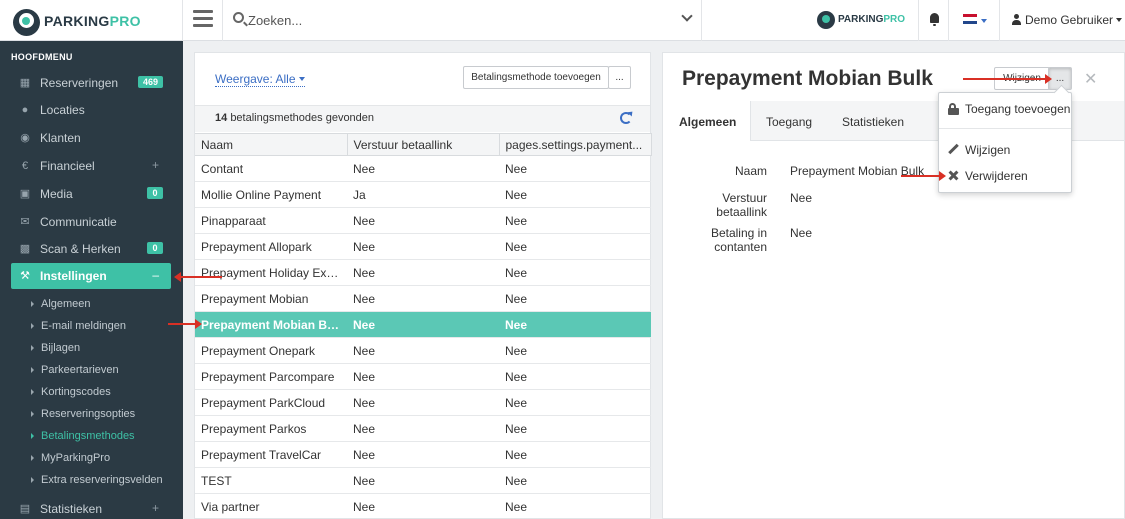  I want to click on table-row: Prepayment Onepark Nee Nee, so click(423, 350).